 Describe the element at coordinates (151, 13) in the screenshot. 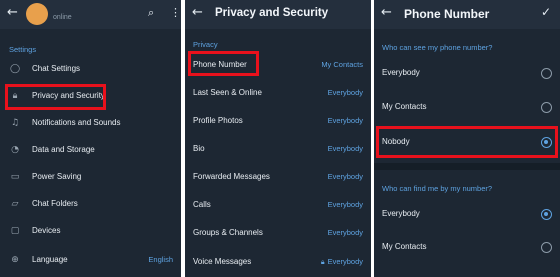

I see `search-icon: ⌕` at that location.